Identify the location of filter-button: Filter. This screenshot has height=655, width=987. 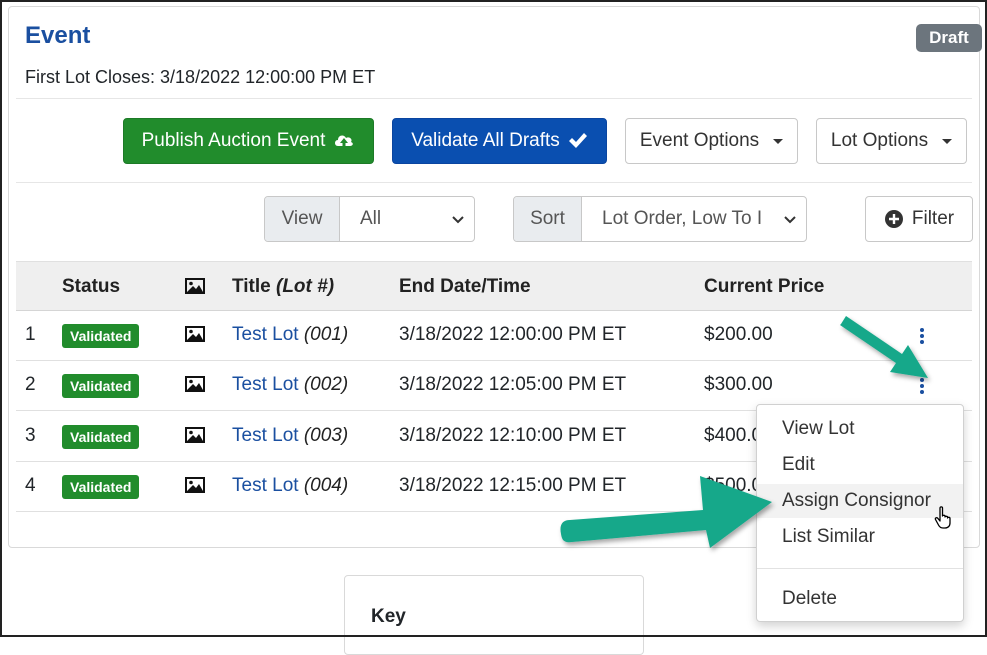
(919, 219).